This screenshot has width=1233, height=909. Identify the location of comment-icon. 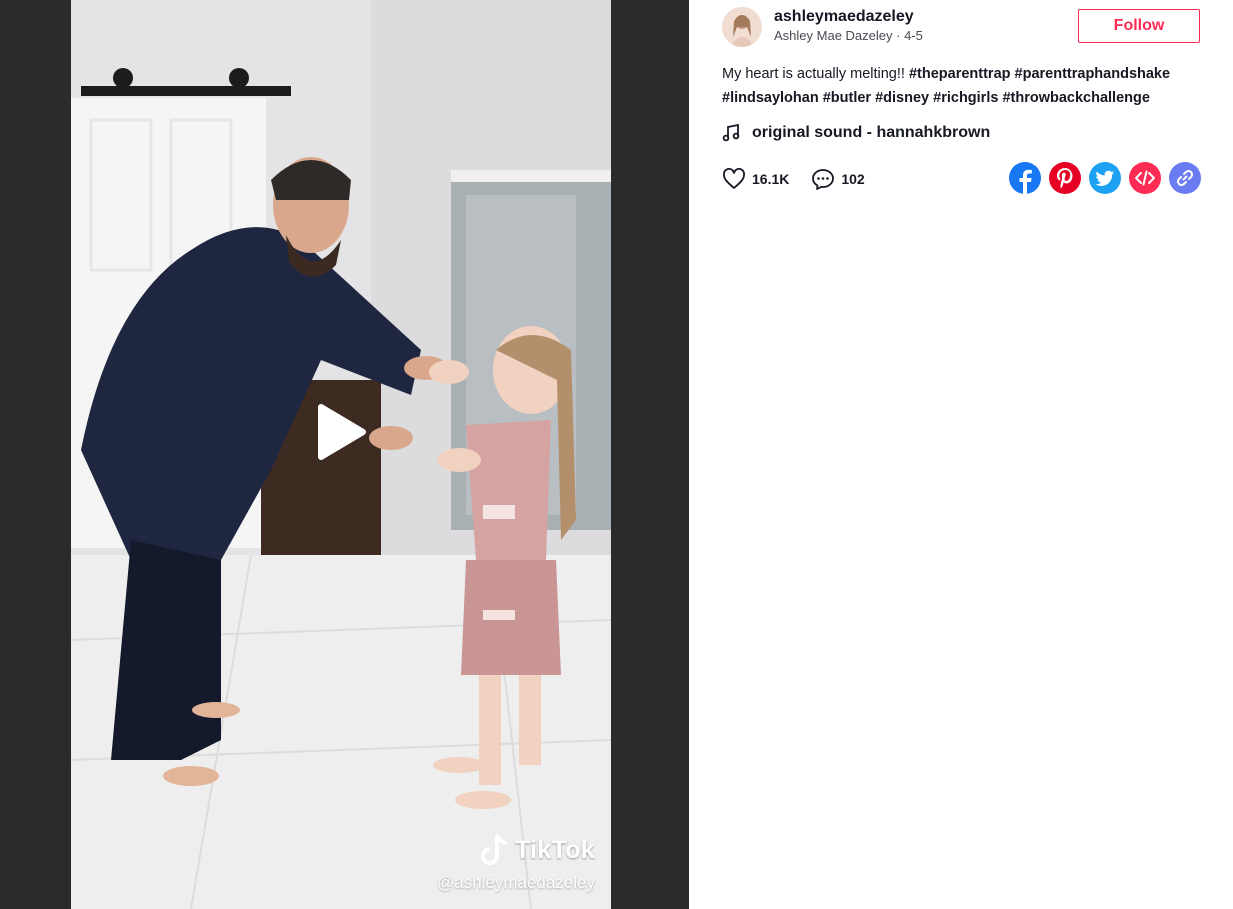
(823, 179).